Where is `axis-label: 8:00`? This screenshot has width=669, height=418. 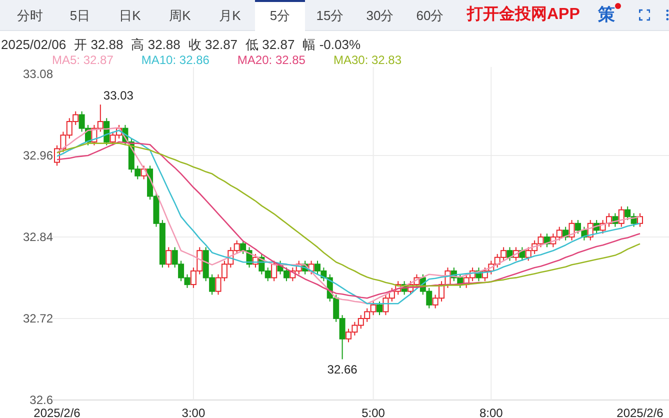 axis-label: 8:00 is located at coordinates (491, 412).